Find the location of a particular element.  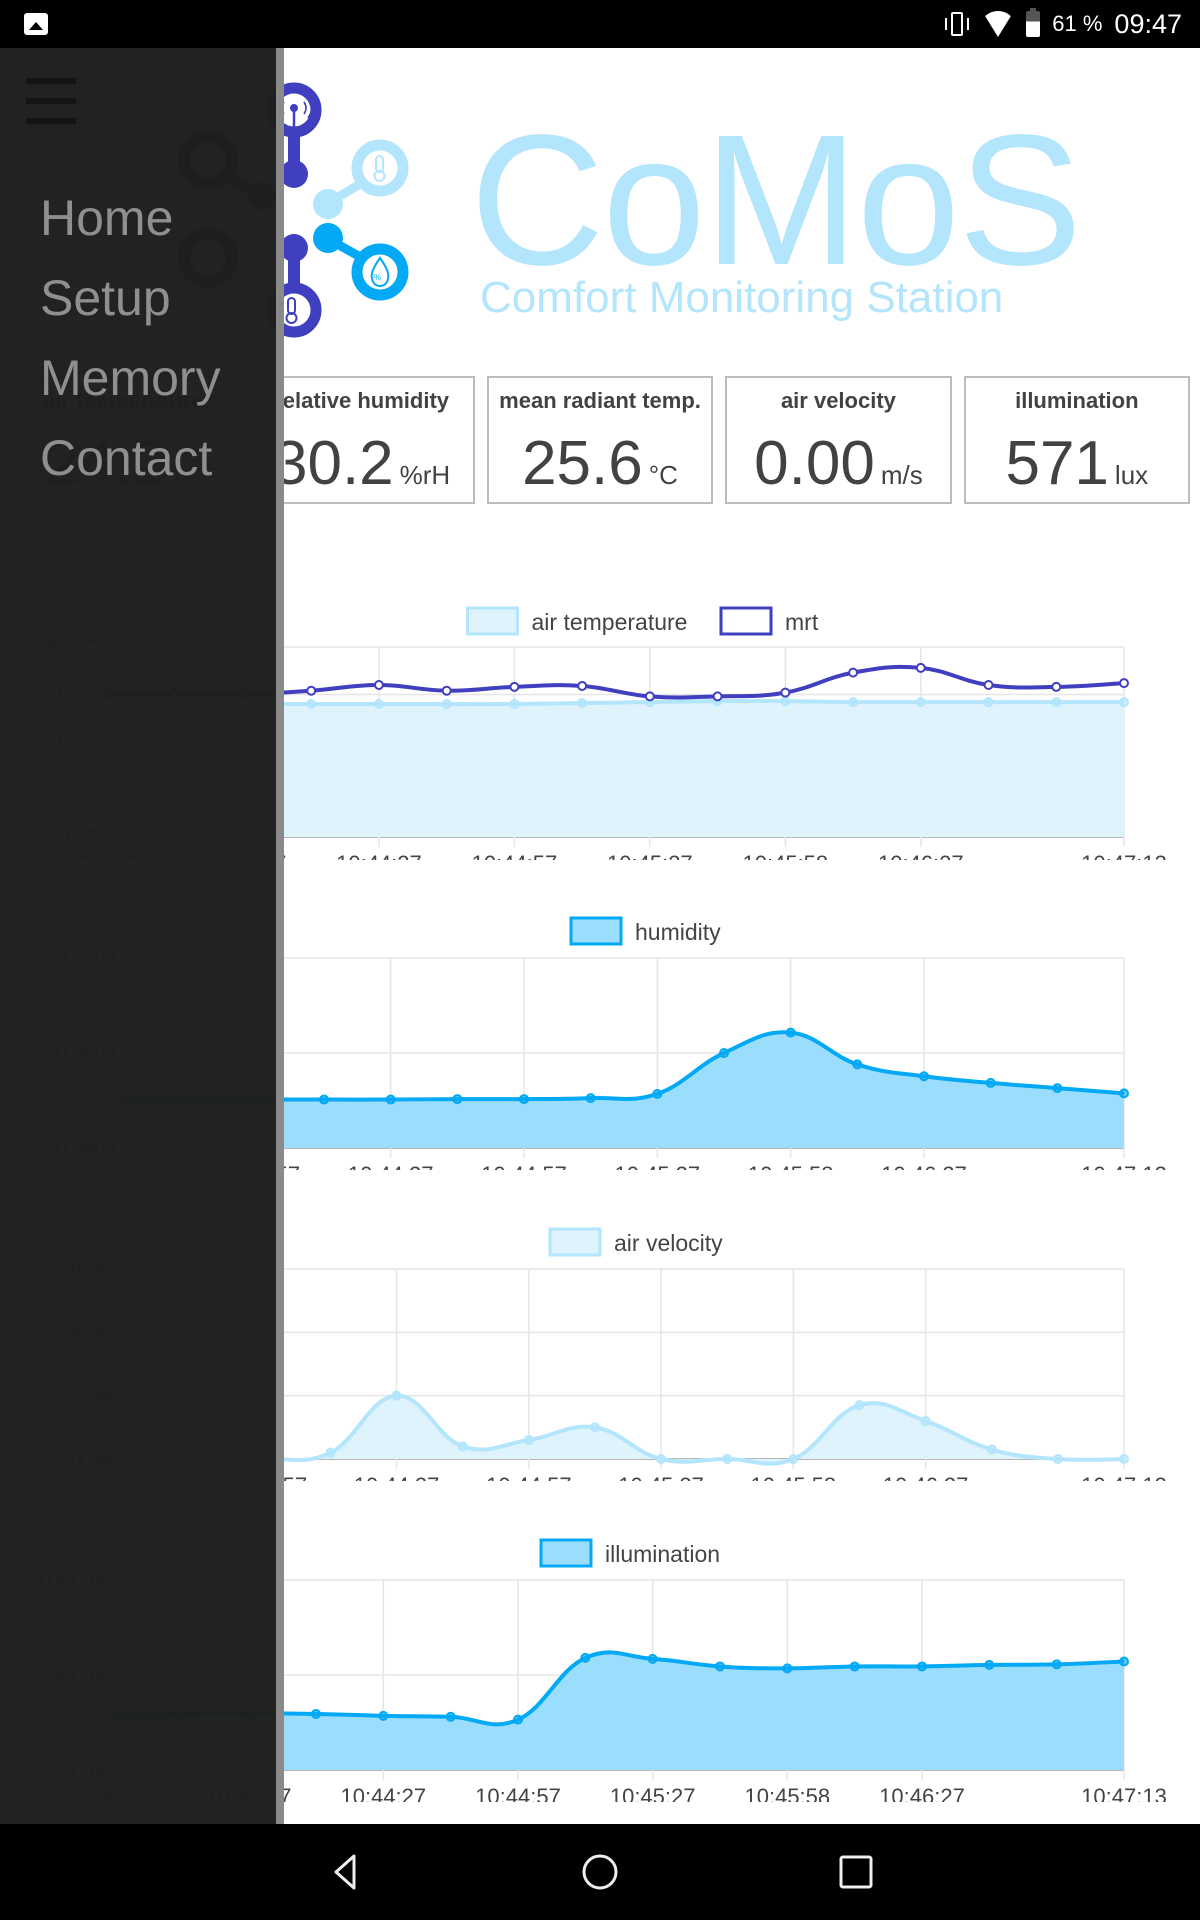

legend-label: air velocity is located at coordinates (668, 1243).